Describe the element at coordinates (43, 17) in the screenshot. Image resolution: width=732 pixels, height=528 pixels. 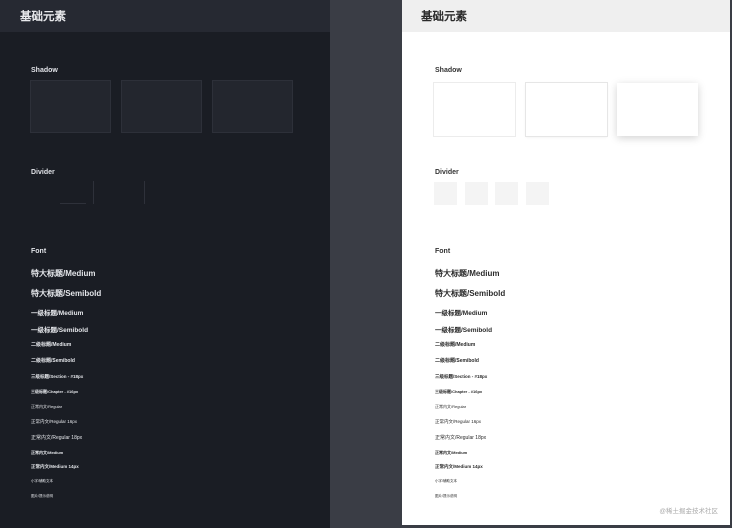
I see `dark-panel-title: 基础元素` at that location.